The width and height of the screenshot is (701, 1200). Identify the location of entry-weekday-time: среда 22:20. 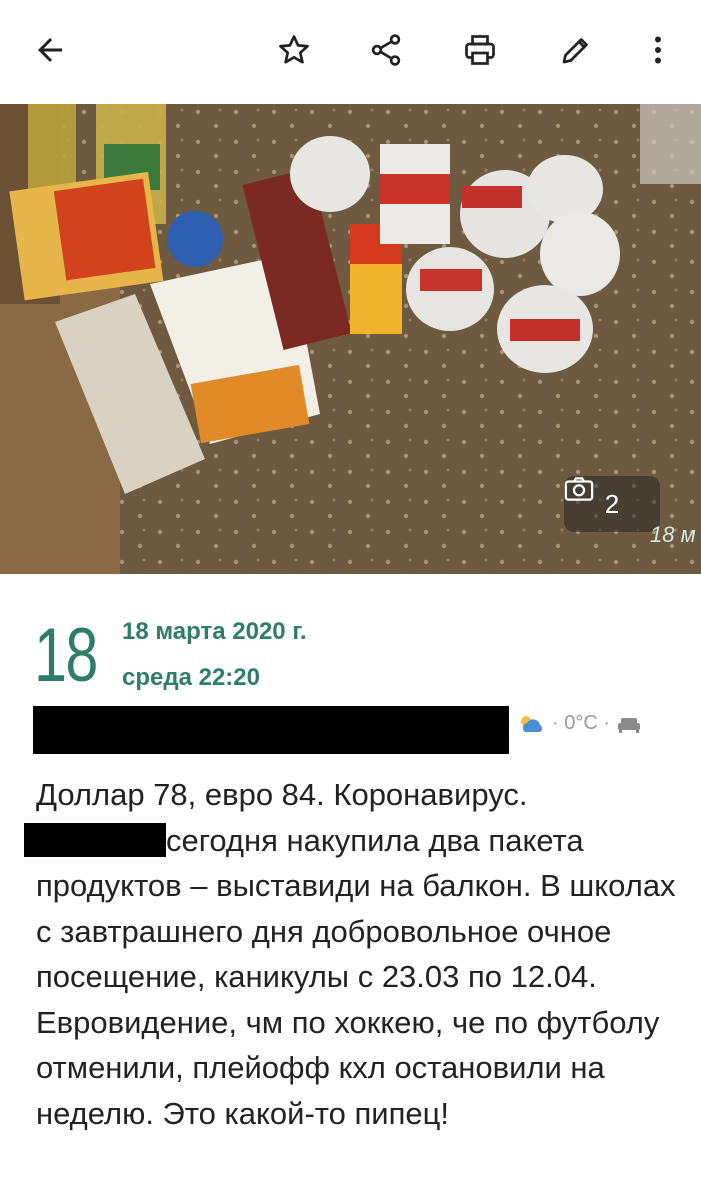
(191, 677).